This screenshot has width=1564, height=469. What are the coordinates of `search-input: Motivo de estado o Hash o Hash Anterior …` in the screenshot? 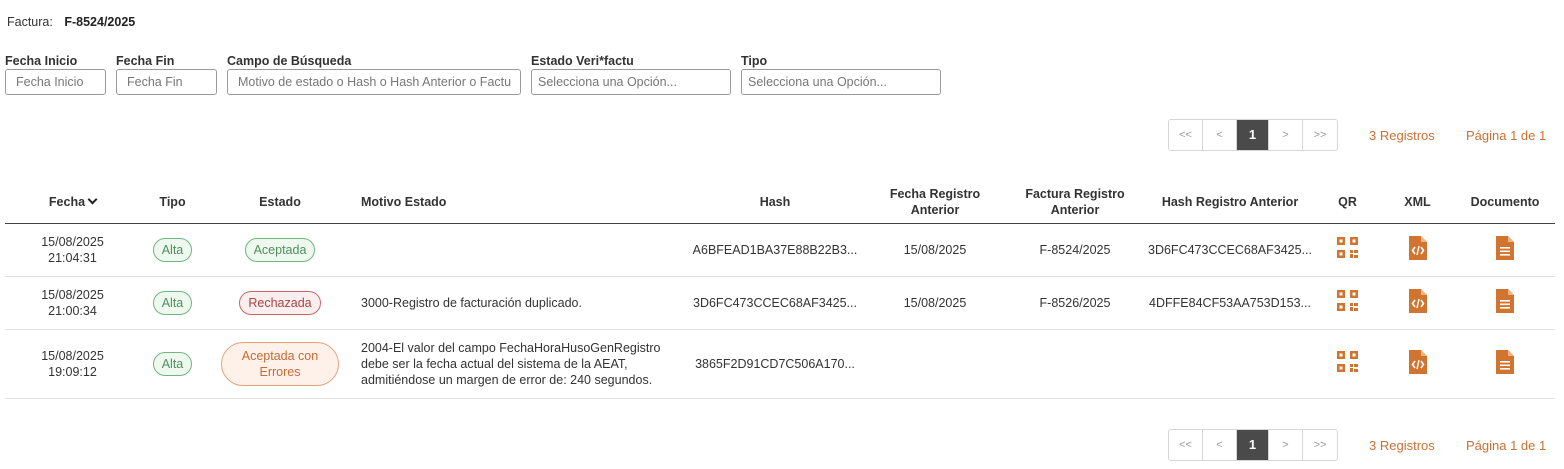 It's located at (374, 82).